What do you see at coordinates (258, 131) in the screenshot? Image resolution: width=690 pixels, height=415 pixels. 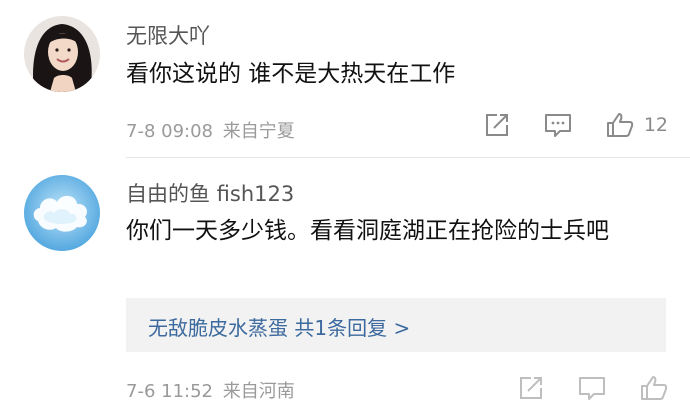 I see `comment-location: 来自宁夏` at bounding box center [258, 131].